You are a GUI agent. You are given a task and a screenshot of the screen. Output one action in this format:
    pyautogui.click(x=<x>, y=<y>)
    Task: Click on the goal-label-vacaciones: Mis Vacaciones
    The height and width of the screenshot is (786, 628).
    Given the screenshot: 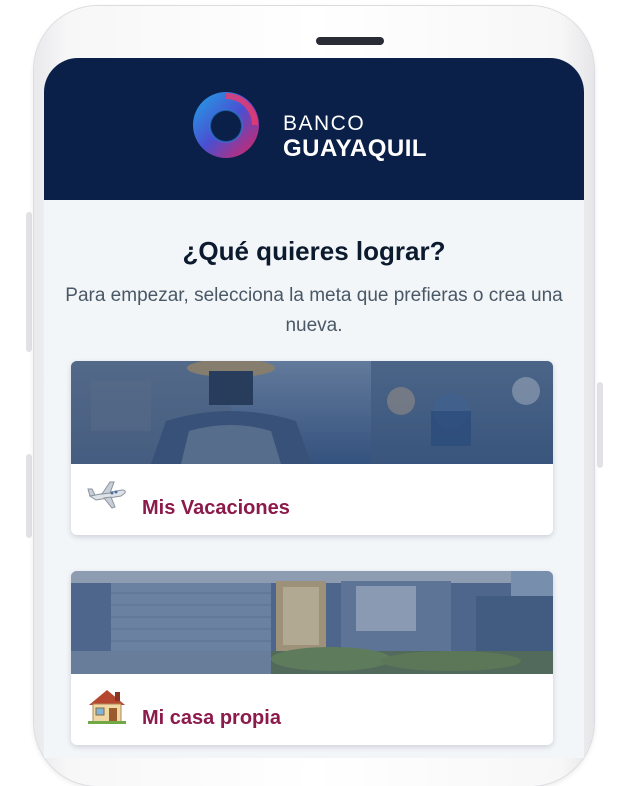 What is the action you would take?
    pyautogui.click(x=216, y=508)
    